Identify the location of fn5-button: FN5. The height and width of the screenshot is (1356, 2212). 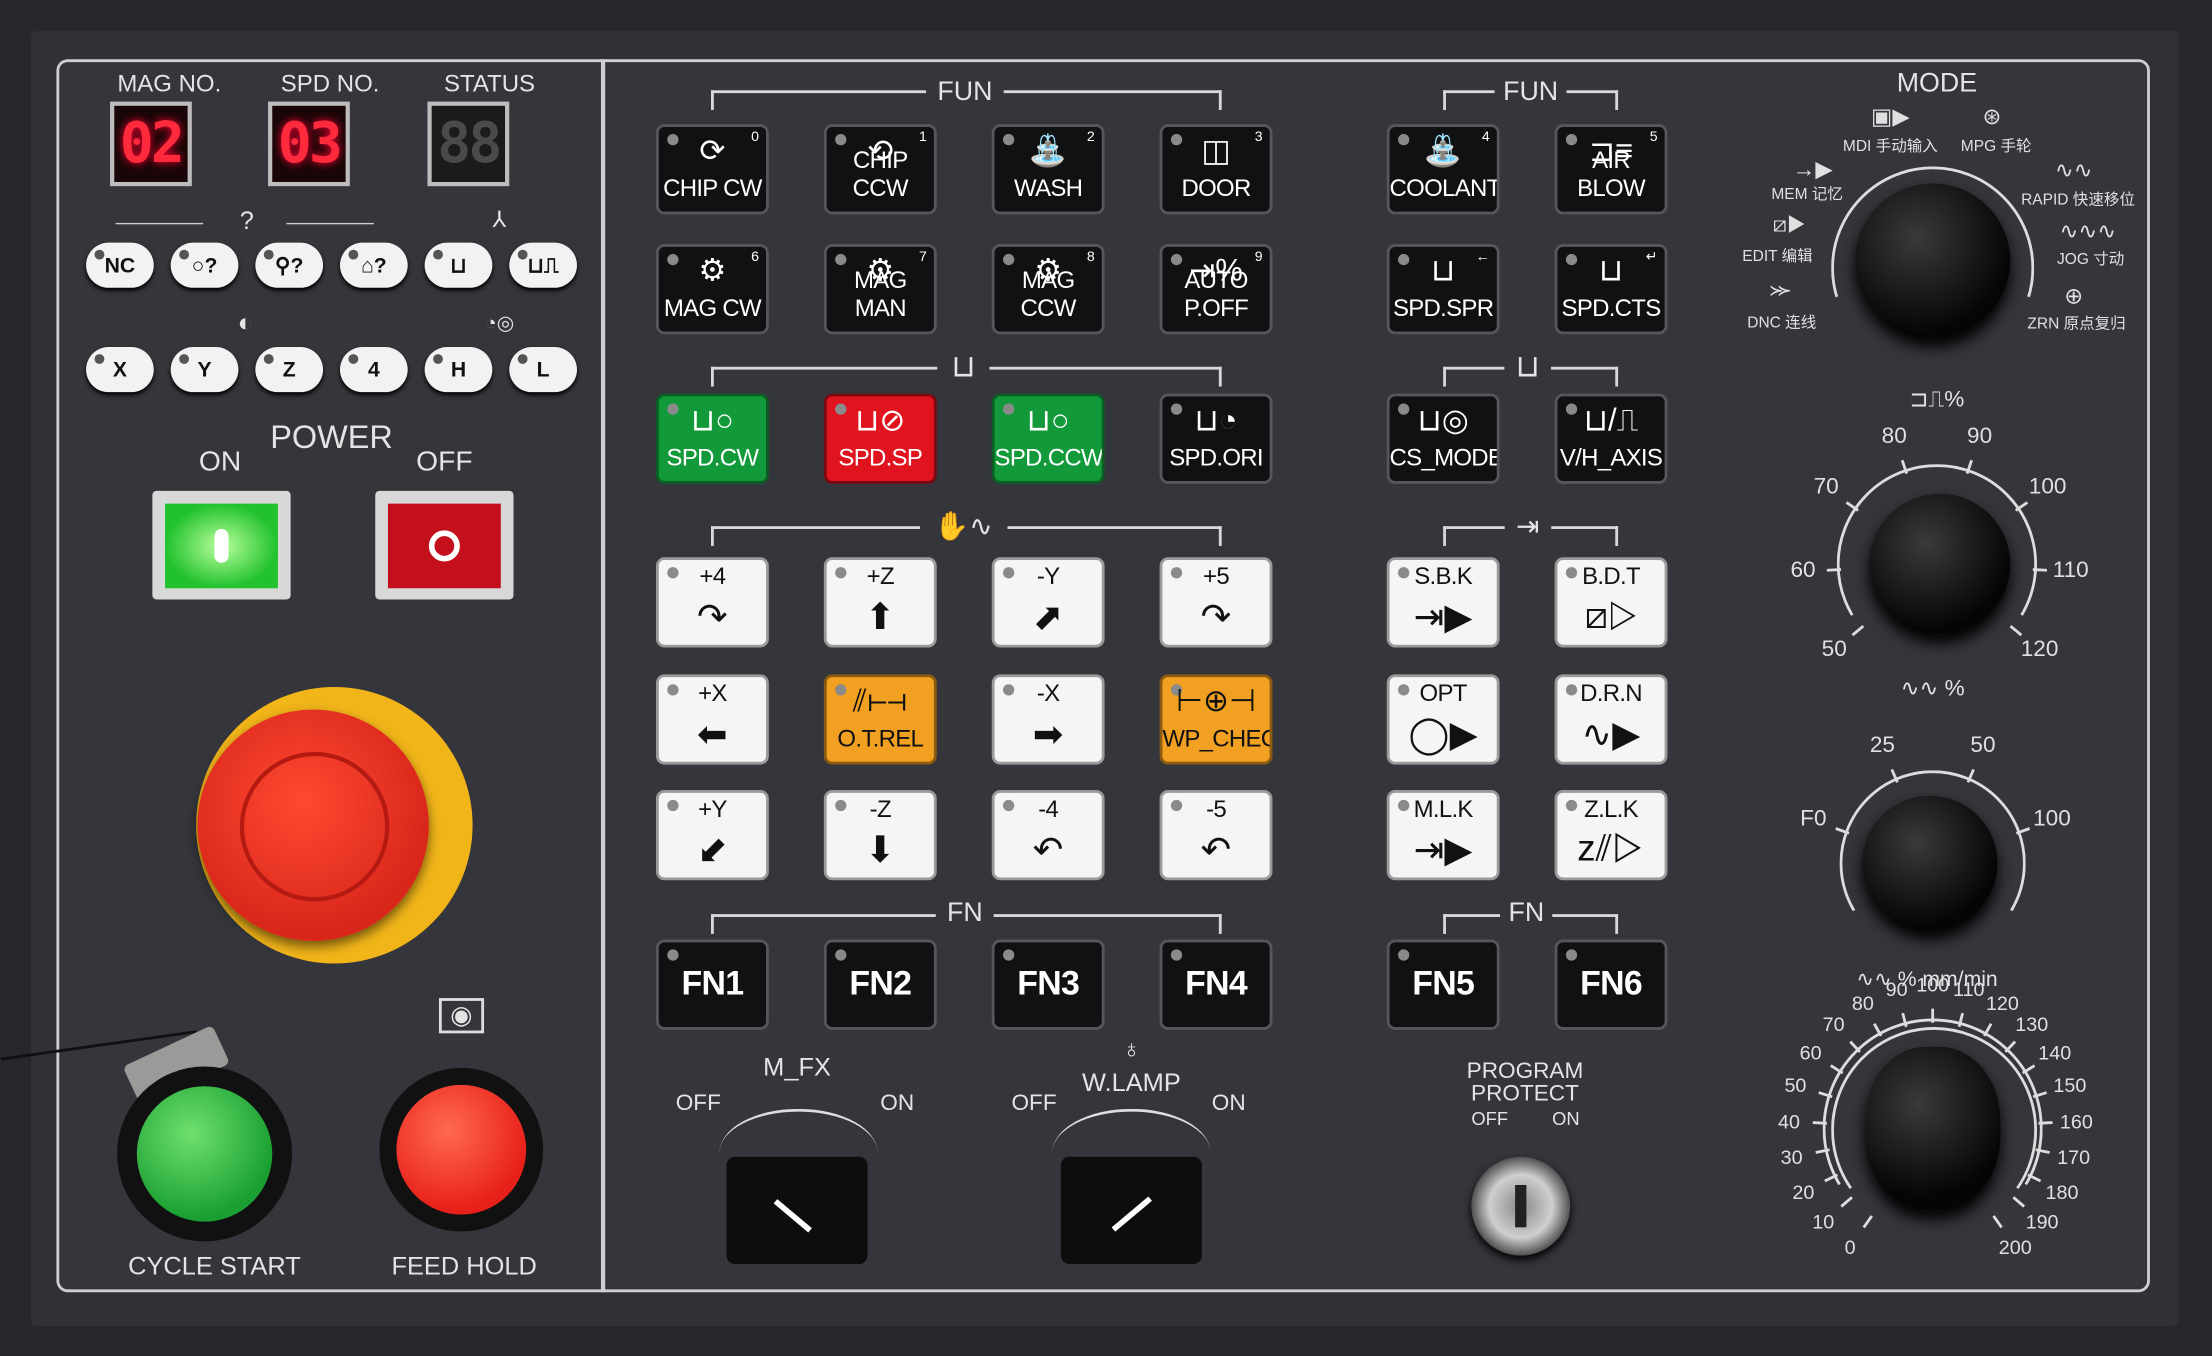
(1443, 984).